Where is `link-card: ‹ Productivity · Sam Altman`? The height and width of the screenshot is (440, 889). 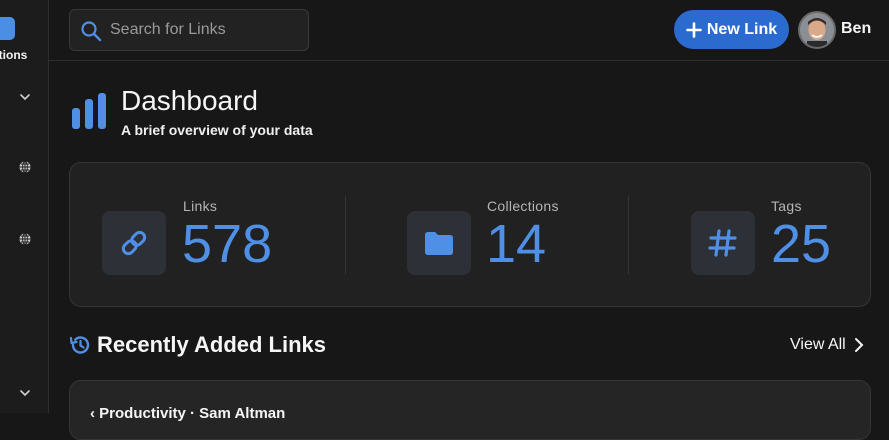 link-card: ‹ Productivity · Sam Altman is located at coordinates (470, 410).